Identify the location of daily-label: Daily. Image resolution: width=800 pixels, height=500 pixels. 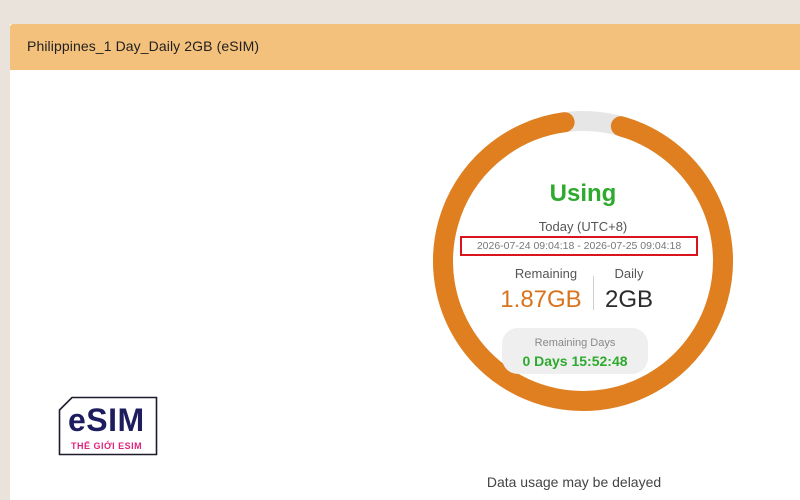
(629, 273).